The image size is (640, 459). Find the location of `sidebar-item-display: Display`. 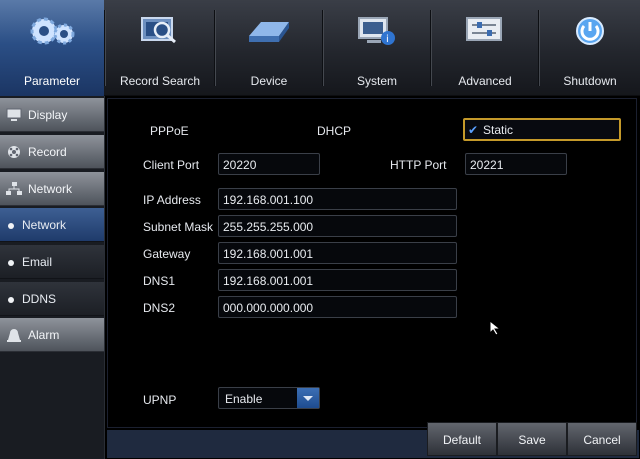

sidebar-item-display: Display is located at coordinates (52, 115).